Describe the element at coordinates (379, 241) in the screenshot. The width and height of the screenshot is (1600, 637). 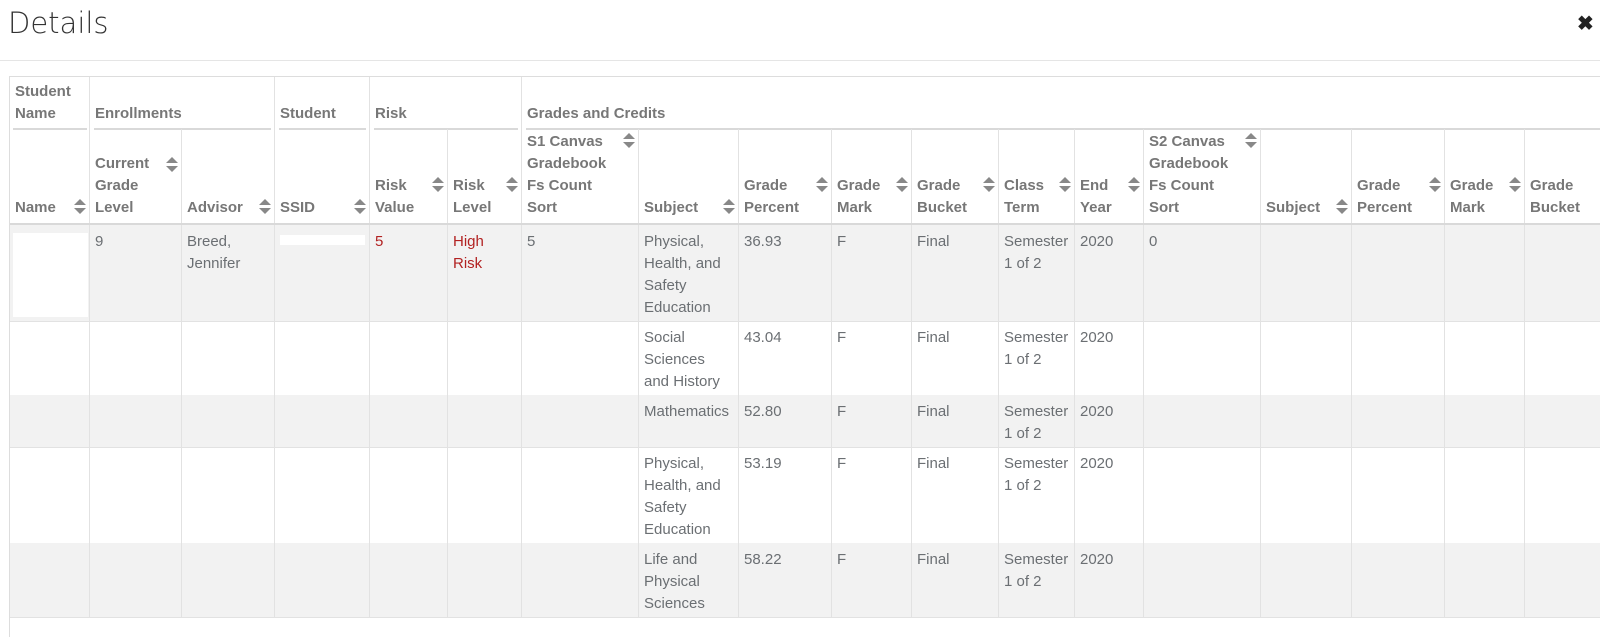
I see `risk-value-cell: 5` at that location.